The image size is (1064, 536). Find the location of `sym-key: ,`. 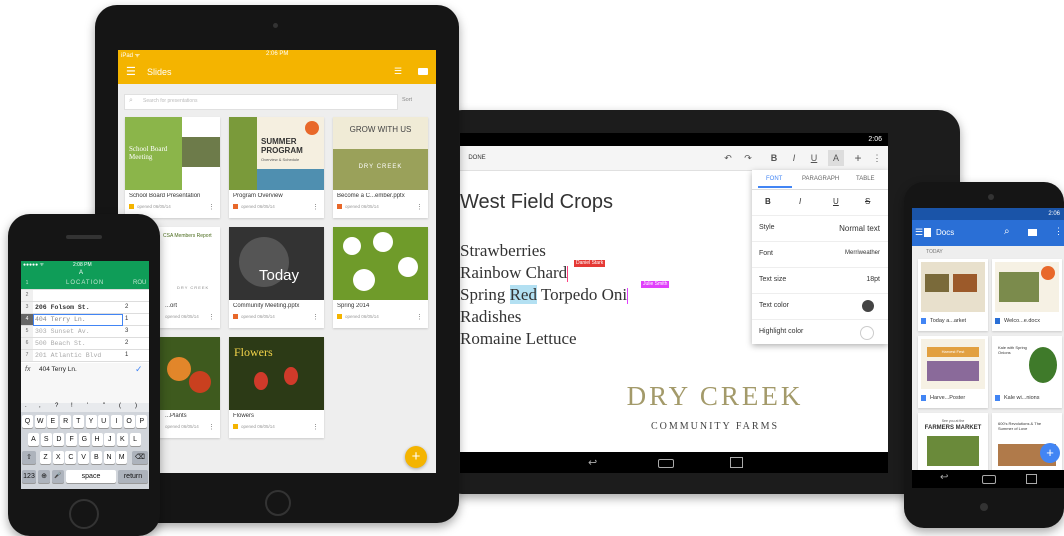

sym-key: , is located at coordinates (40, 406).